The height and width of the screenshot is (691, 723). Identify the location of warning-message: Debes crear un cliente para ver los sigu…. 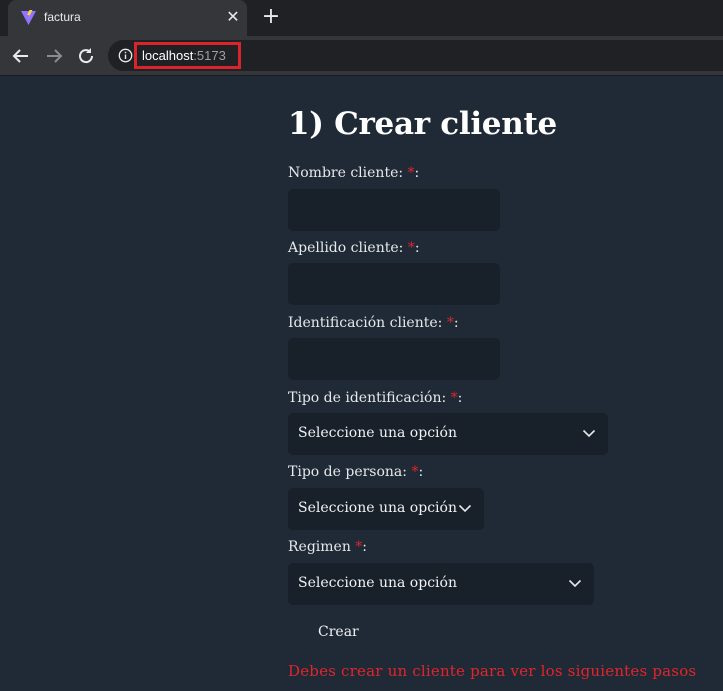
(492, 671).